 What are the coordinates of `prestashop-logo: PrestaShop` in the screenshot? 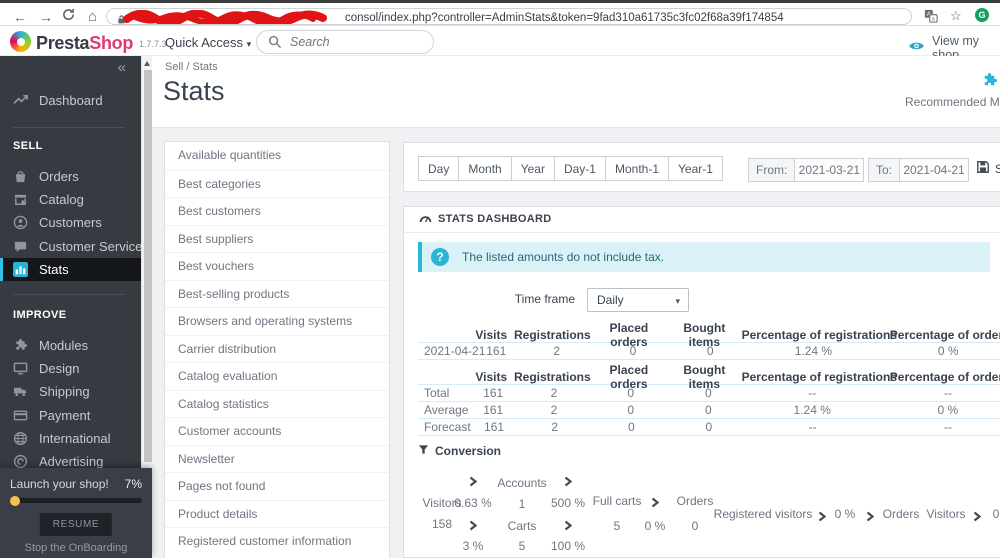 It's located at (85, 42).